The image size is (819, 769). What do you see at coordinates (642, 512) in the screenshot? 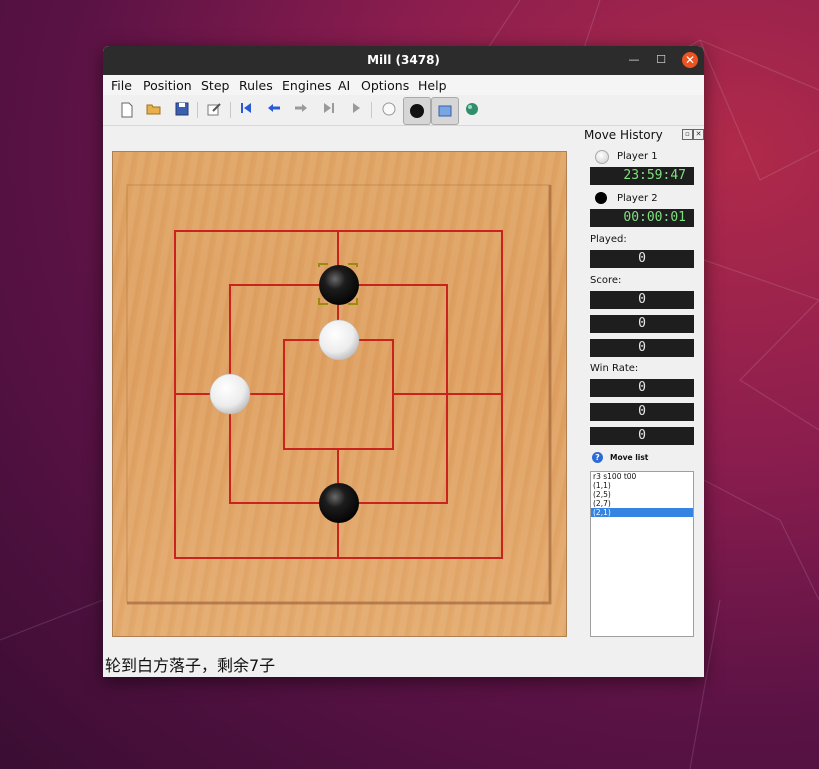
I see `move-list-item-selected: (2,1)` at bounding box center [642, 512].